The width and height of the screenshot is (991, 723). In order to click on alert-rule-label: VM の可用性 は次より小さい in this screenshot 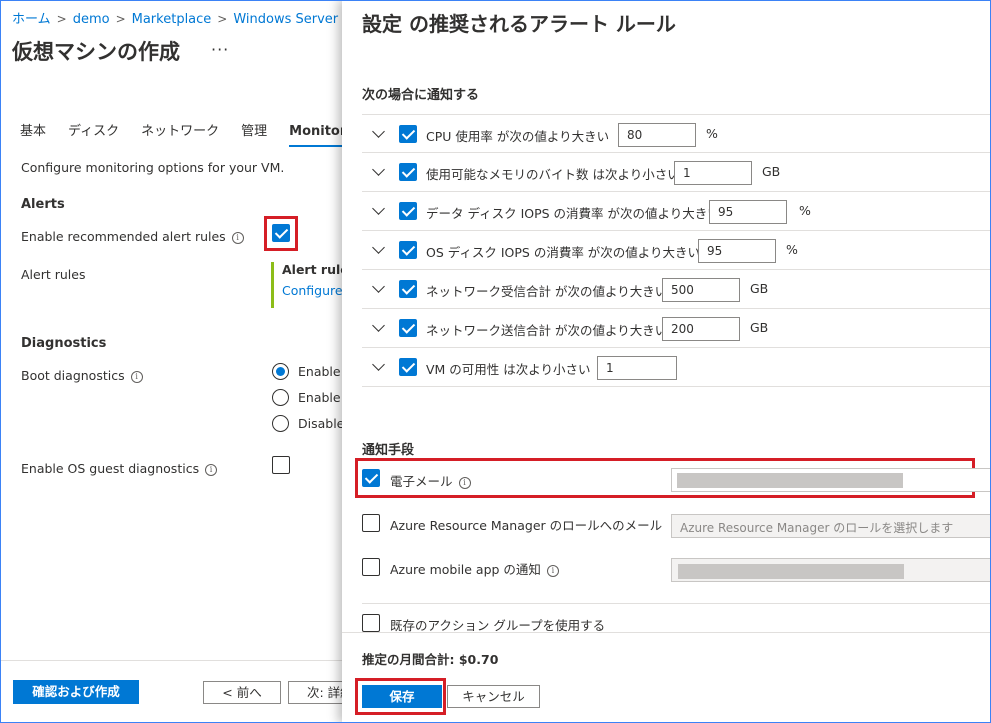, I will do `click(508, 369)`.